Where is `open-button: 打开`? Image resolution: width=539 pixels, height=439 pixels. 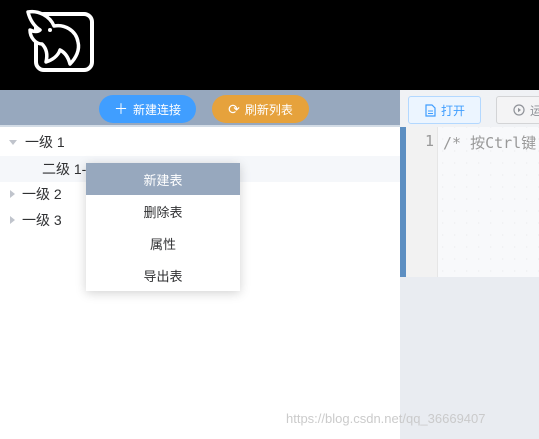 open-button: 打开 is located at coordinates (444, 110).